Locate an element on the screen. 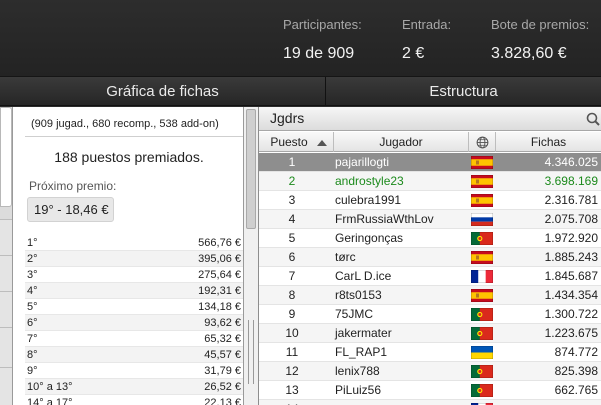  table-row: 12 lenix788 825.398 is located at coordinates (430, 371).